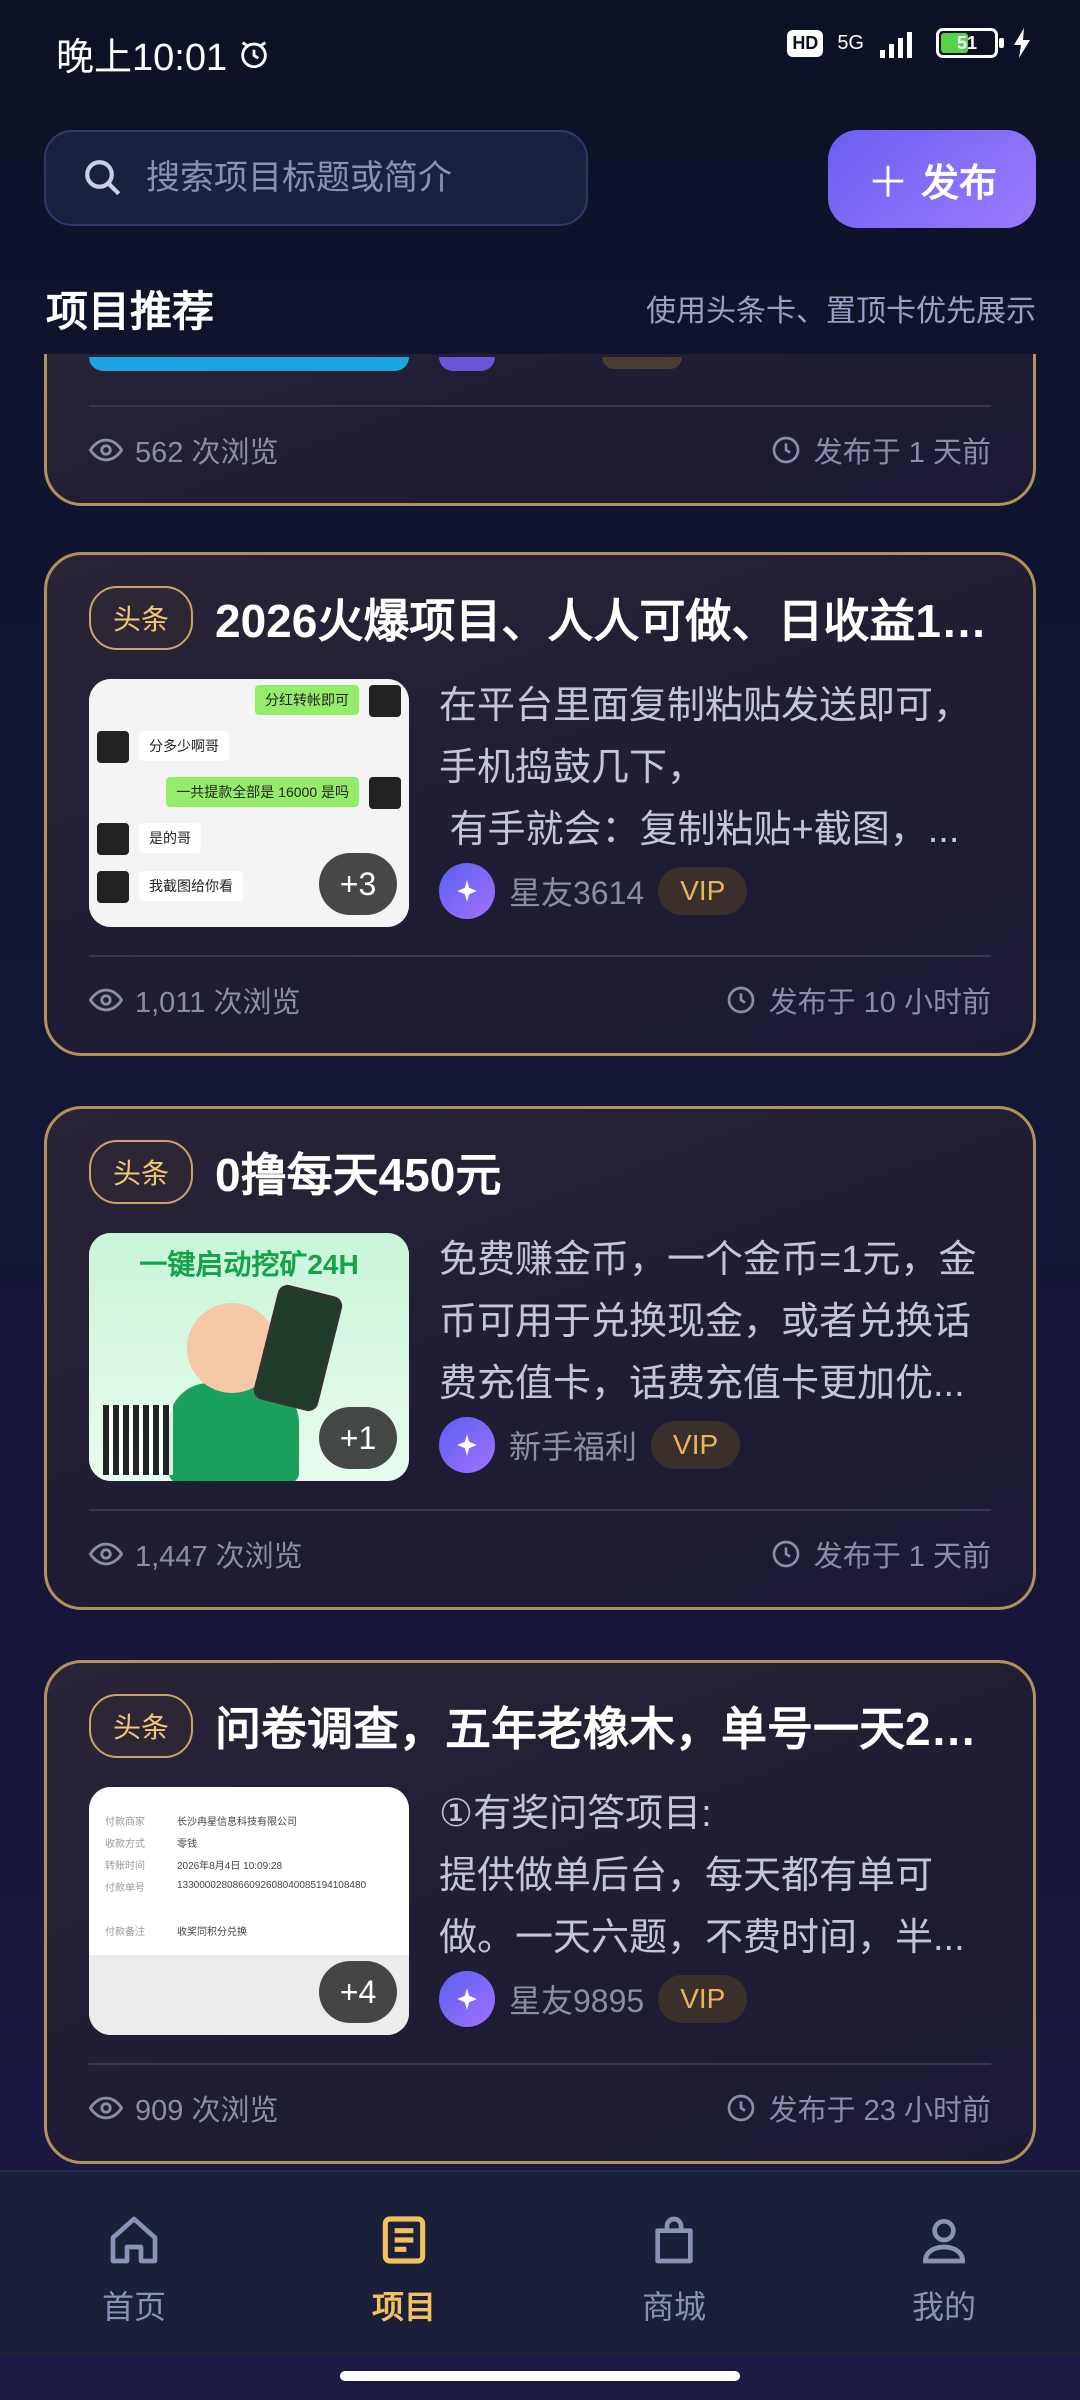 The image size is (1080, 2400). Describe the element at coordinates (404, 2240) in the screenshot. I see `document-icon` at that location.